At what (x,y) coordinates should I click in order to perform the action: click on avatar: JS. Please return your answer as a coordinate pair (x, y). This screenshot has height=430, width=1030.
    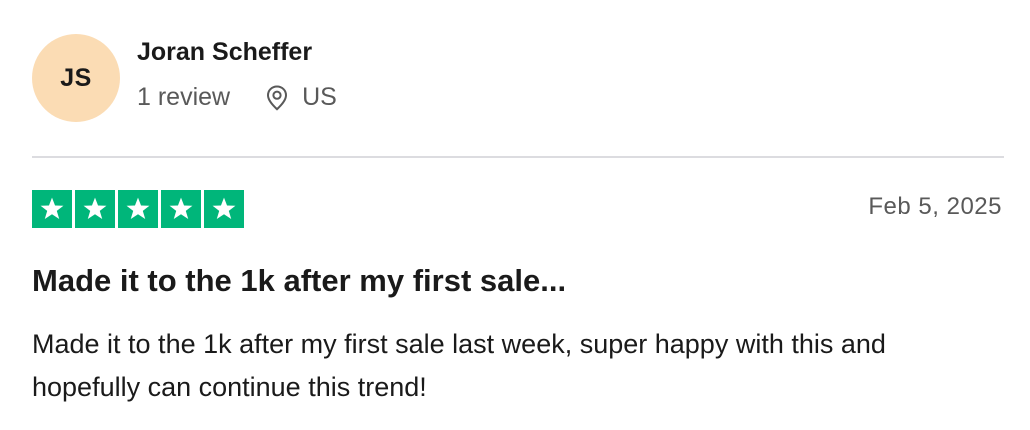
    Looking at the image, I should click on (76, 78).